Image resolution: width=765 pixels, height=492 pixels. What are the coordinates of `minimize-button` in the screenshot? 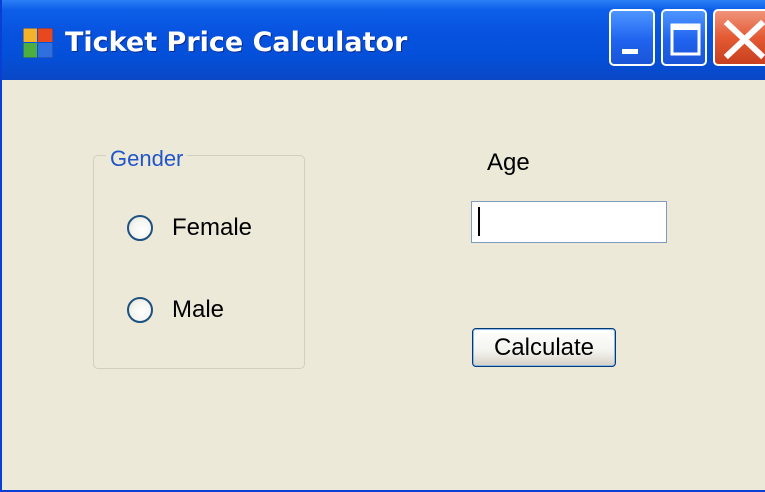 It's located at (632, 37).